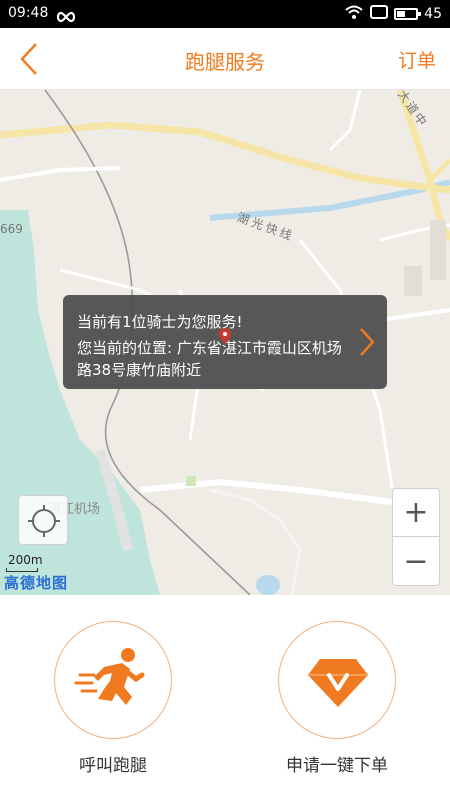 This screenshot has height=800, width=450. I want to click on page-title: 跑腿服务, so click(225, 62).